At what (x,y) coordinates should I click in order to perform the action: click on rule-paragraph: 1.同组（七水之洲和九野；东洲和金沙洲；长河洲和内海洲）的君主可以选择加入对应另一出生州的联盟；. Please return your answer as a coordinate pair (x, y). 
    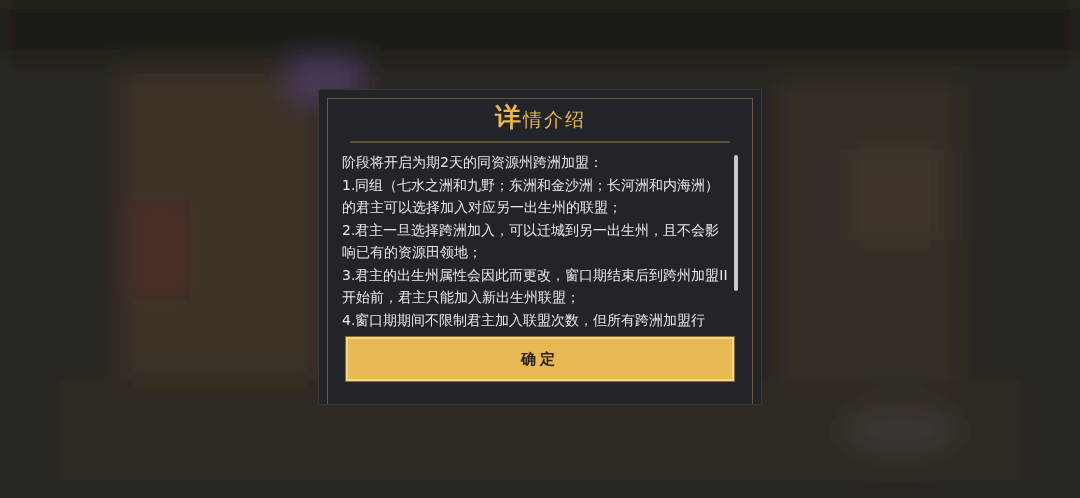
    Looking at the image, I should click on (531, 196).